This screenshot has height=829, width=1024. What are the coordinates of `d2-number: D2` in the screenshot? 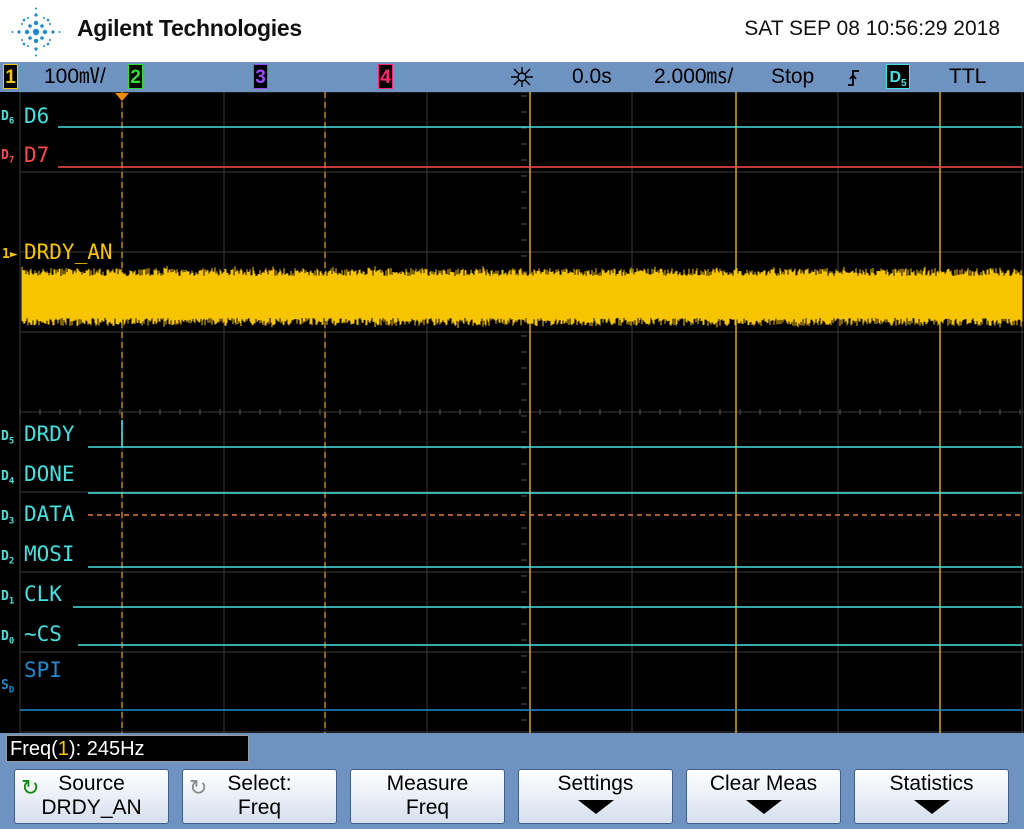 It's located at (8, 558).